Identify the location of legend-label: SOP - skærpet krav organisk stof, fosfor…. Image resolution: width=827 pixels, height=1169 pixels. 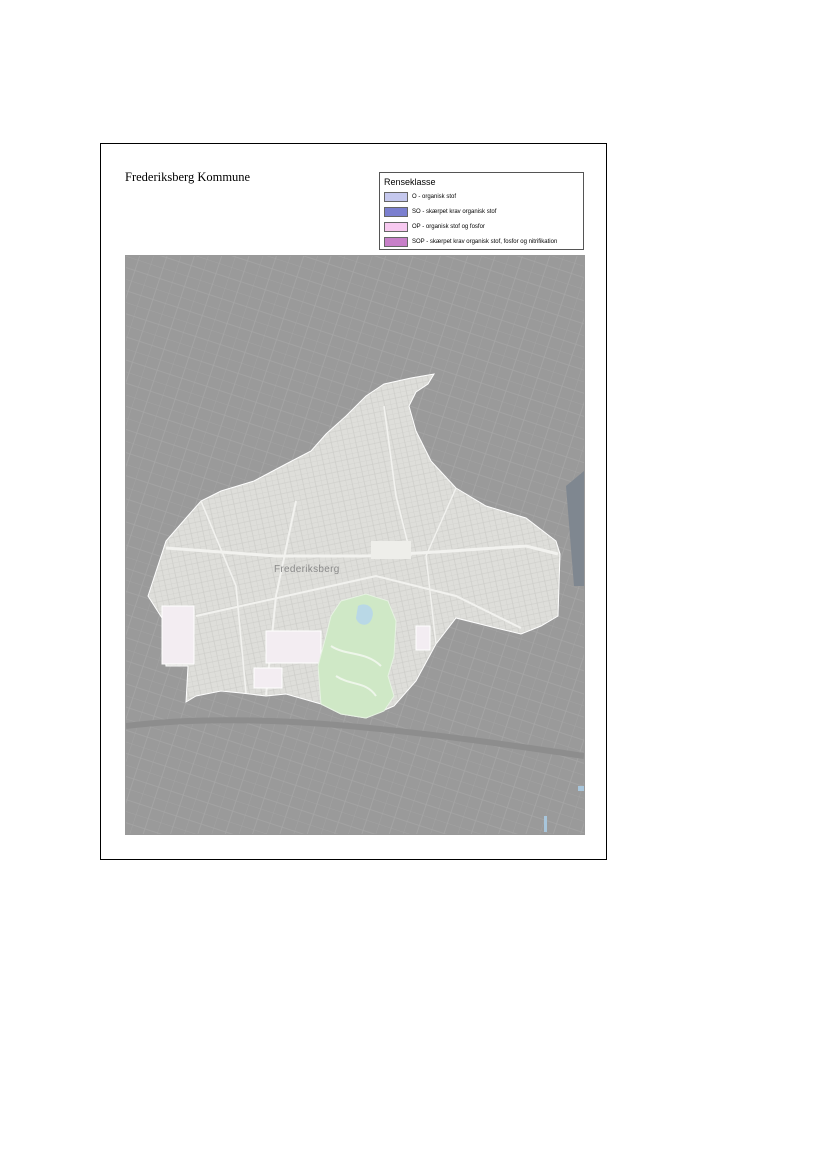
(485, 241).